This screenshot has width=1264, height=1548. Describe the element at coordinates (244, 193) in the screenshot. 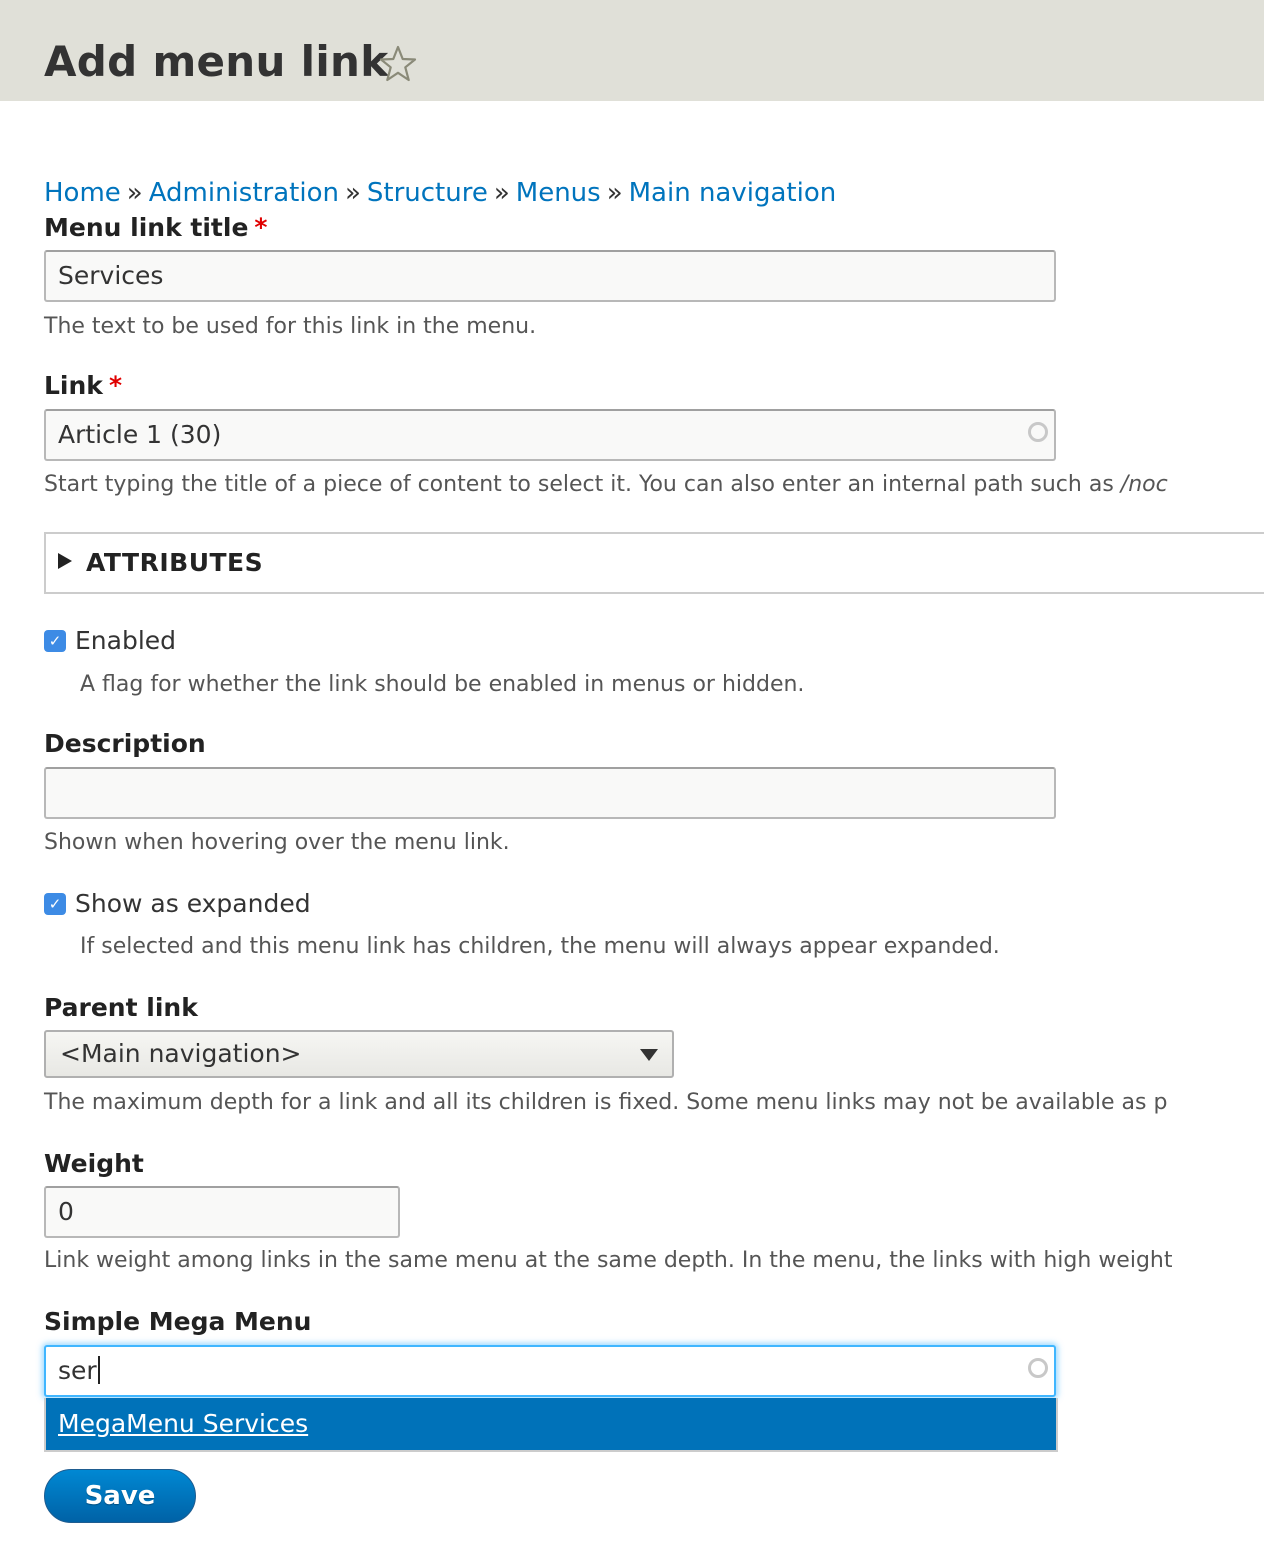

I see `breadcrumb-administration: Administration` at that location.